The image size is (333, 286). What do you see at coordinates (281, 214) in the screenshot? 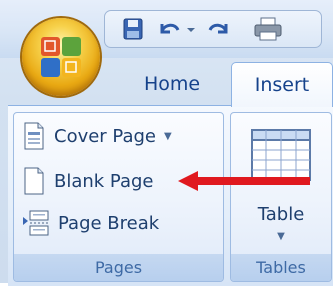
I see `table-label: Table` at bounding box center [281, 214].